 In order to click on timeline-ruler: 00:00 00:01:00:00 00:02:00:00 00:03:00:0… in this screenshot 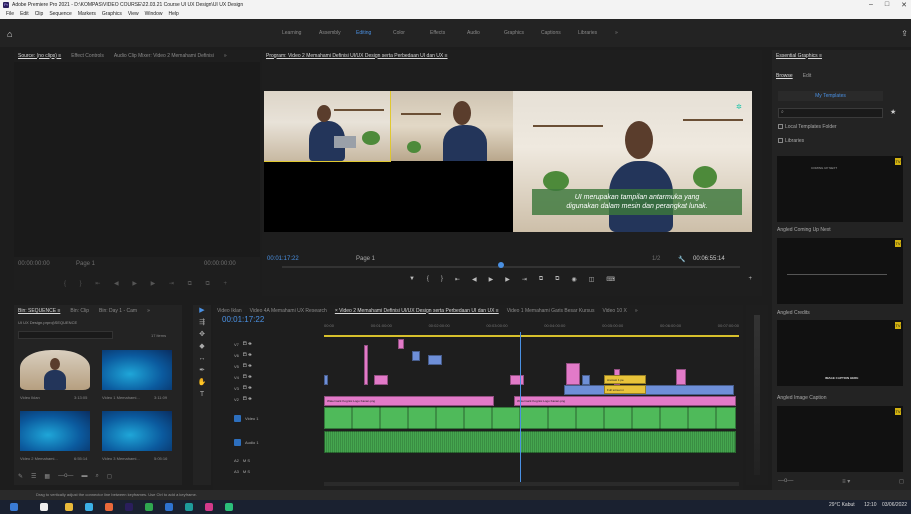, I will do `click(531, 327)`.